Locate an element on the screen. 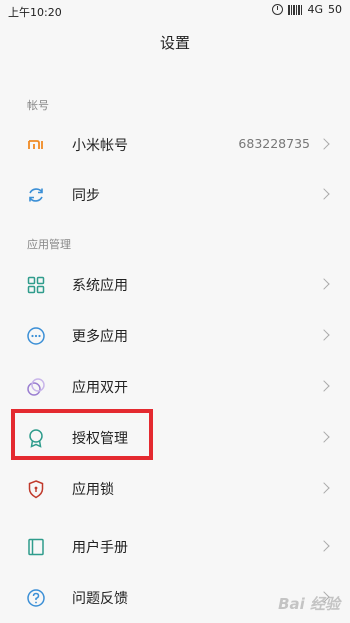  status-icons: 4G 50 is located at coordinates (306, 9).